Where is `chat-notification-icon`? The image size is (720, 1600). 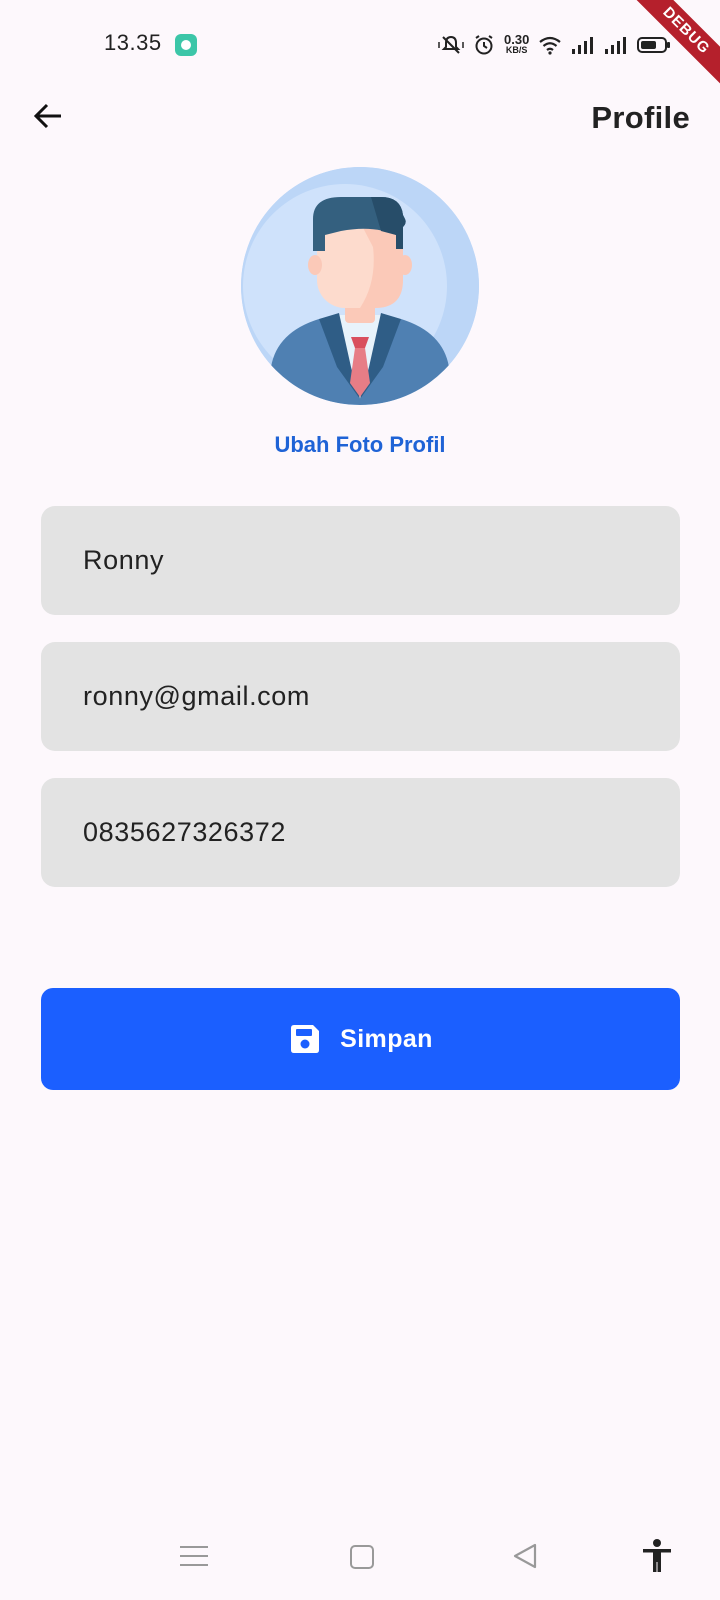 chat-notification-icon is located at coordinates (186, 45).